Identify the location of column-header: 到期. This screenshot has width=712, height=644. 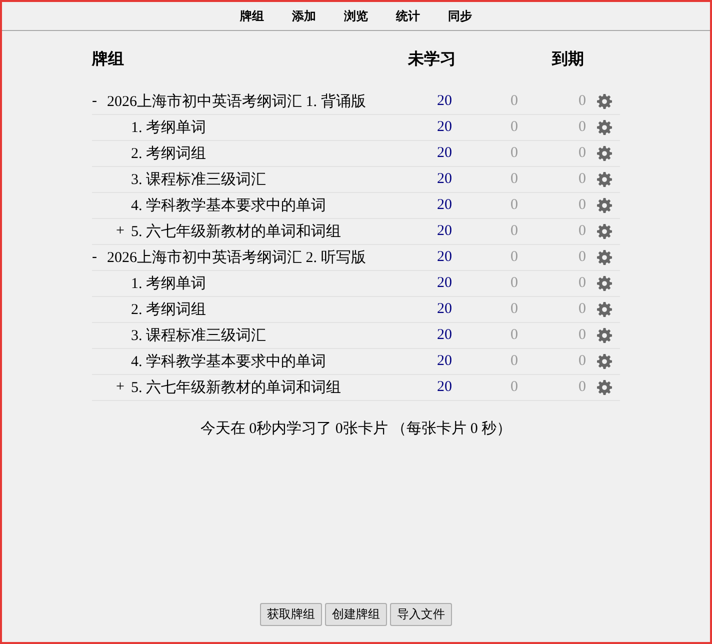
(567, 60).